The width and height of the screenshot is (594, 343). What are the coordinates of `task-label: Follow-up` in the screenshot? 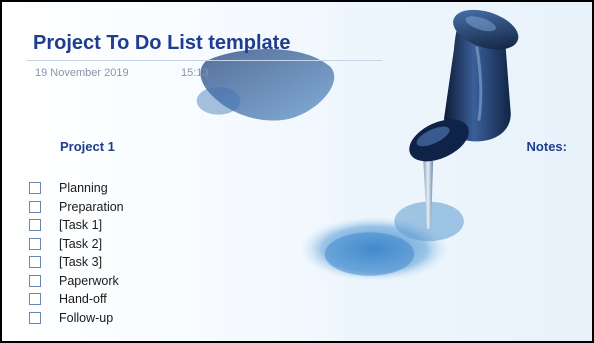 It's located at (86, 318).